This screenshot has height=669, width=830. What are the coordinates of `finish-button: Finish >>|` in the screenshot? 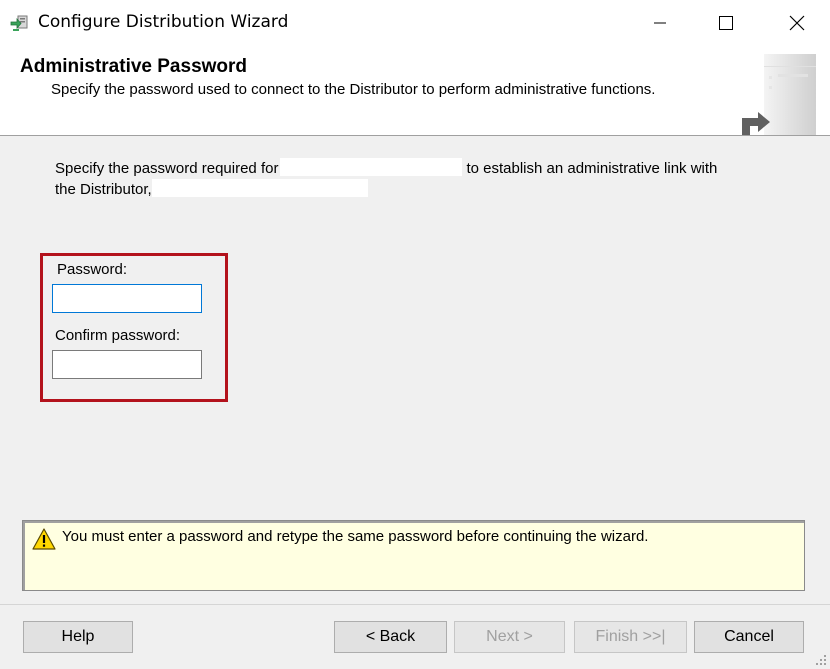 It's located at (630, 637).